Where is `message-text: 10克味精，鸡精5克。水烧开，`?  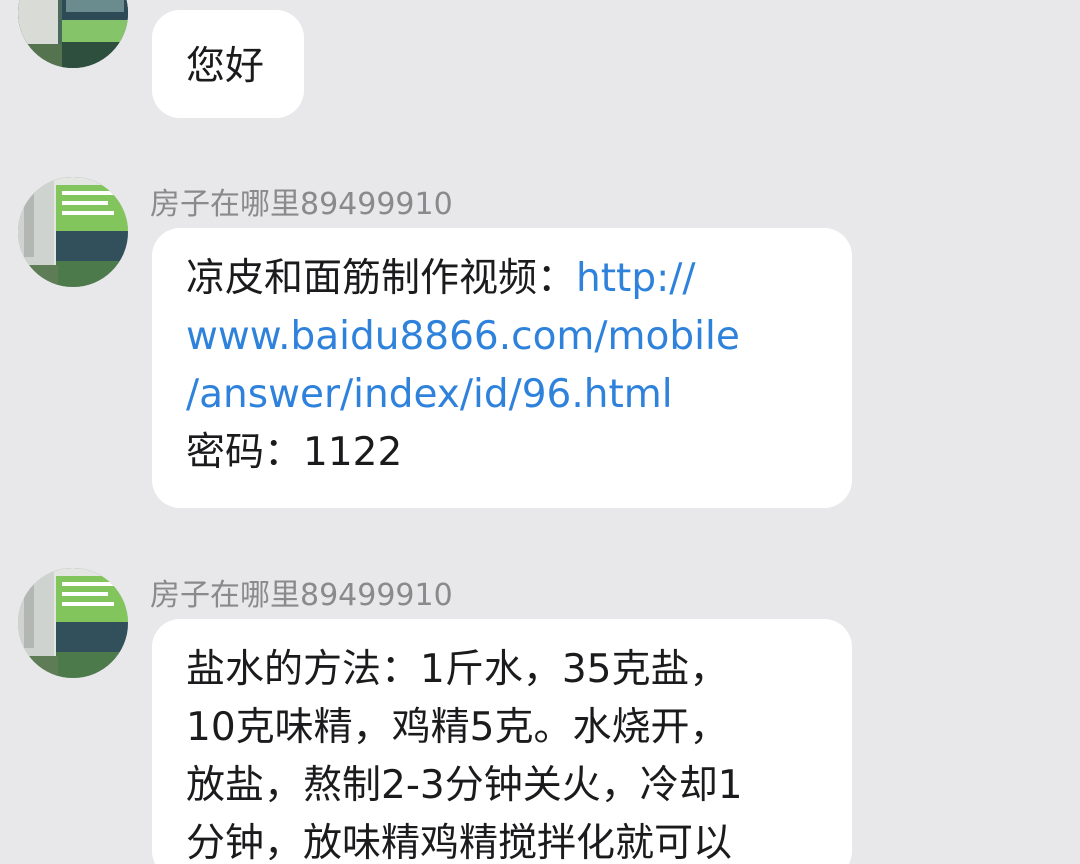
message-text: 10克味精，鸡精5克。水烧开， is located at coordinates (457, 727).